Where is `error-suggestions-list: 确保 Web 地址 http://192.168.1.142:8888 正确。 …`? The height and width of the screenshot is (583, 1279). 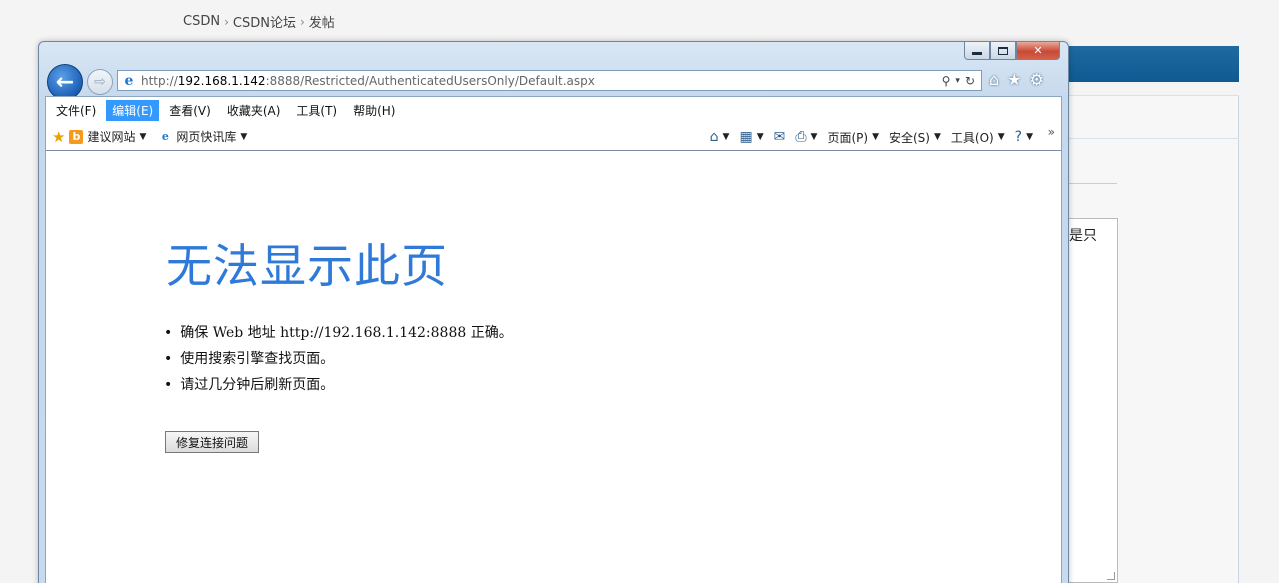 error-suggestions-list: 确保 Web 地址 http://192.168.1.142:8888 正确。 … is located at coordinates (338, 359).